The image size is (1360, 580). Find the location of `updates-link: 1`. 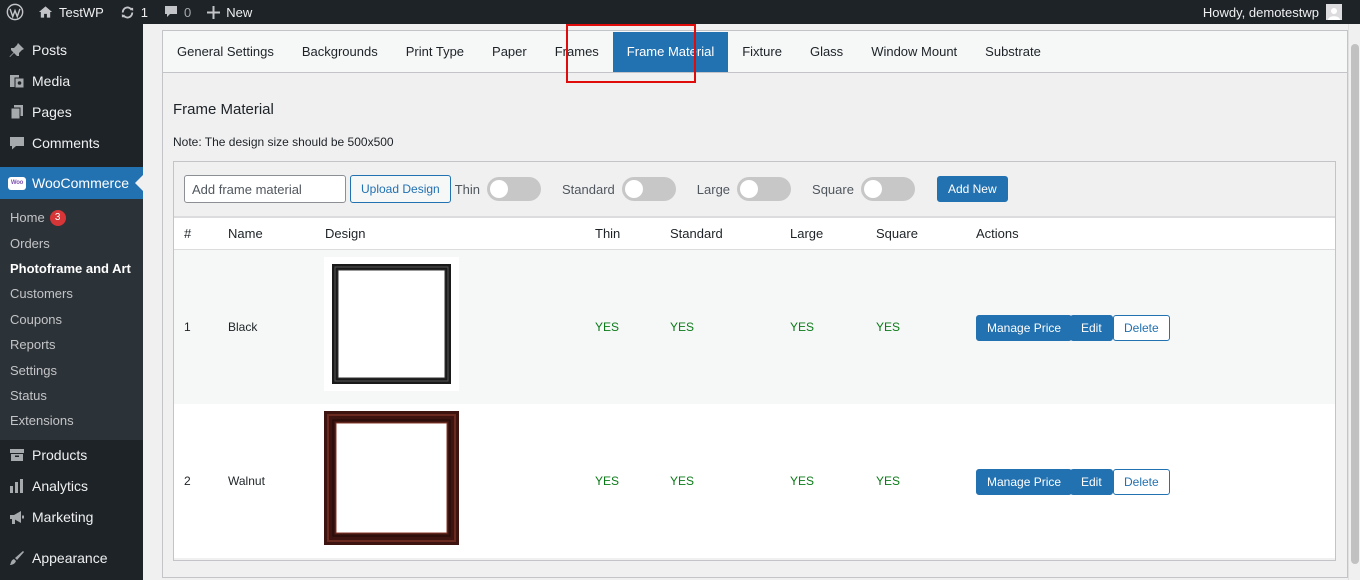

updates-link: 1 is located at coordinates (134, 12).